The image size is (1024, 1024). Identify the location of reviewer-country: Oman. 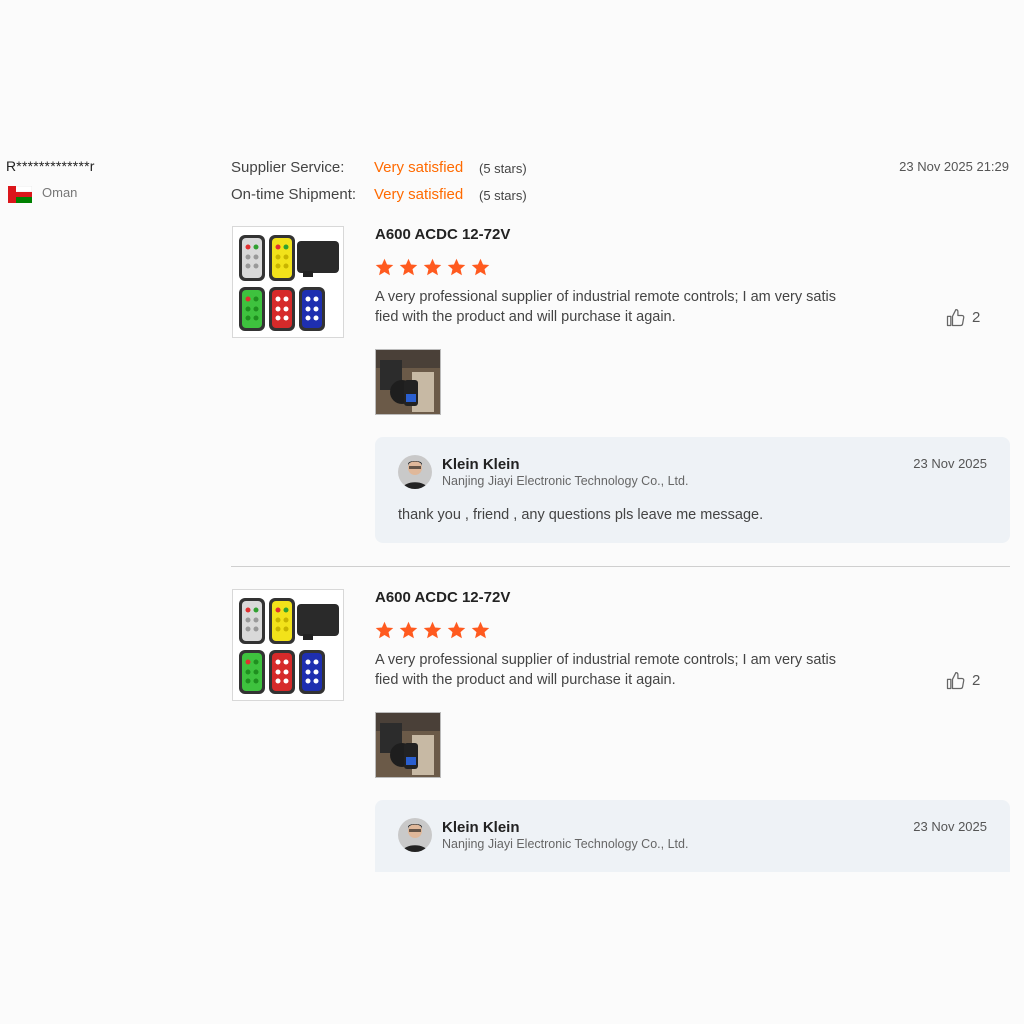
(60, 192).